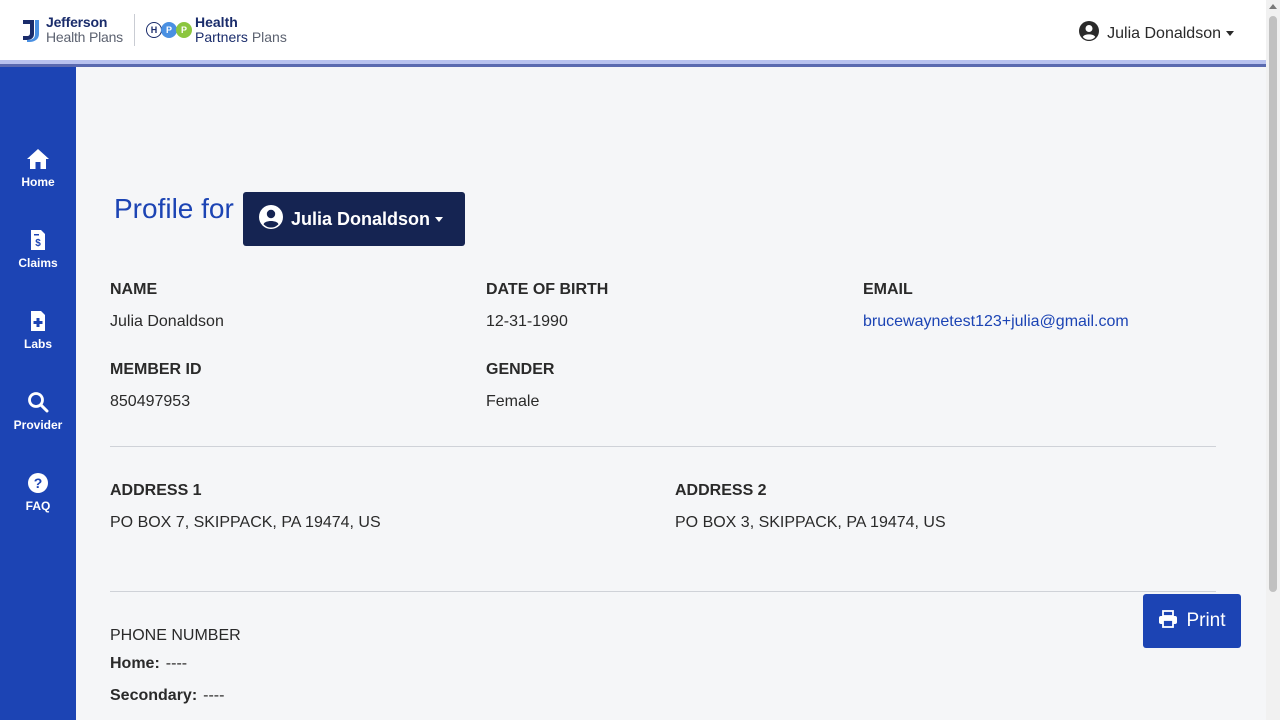 This screenshot has height=720, width=1280. I want to click on user-account-menu: Julia Donaldson, so click(1156, 33).